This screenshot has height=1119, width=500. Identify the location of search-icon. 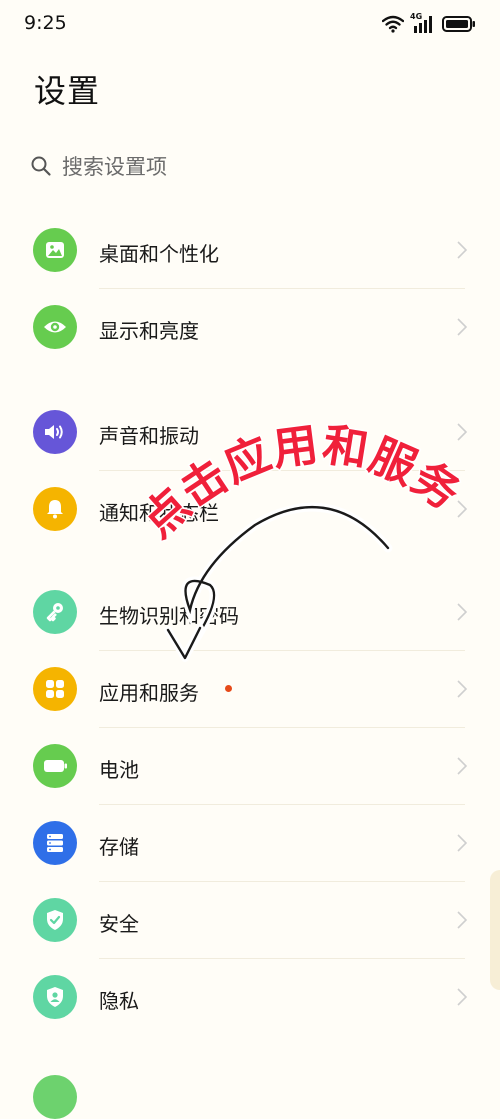
(41, 166).